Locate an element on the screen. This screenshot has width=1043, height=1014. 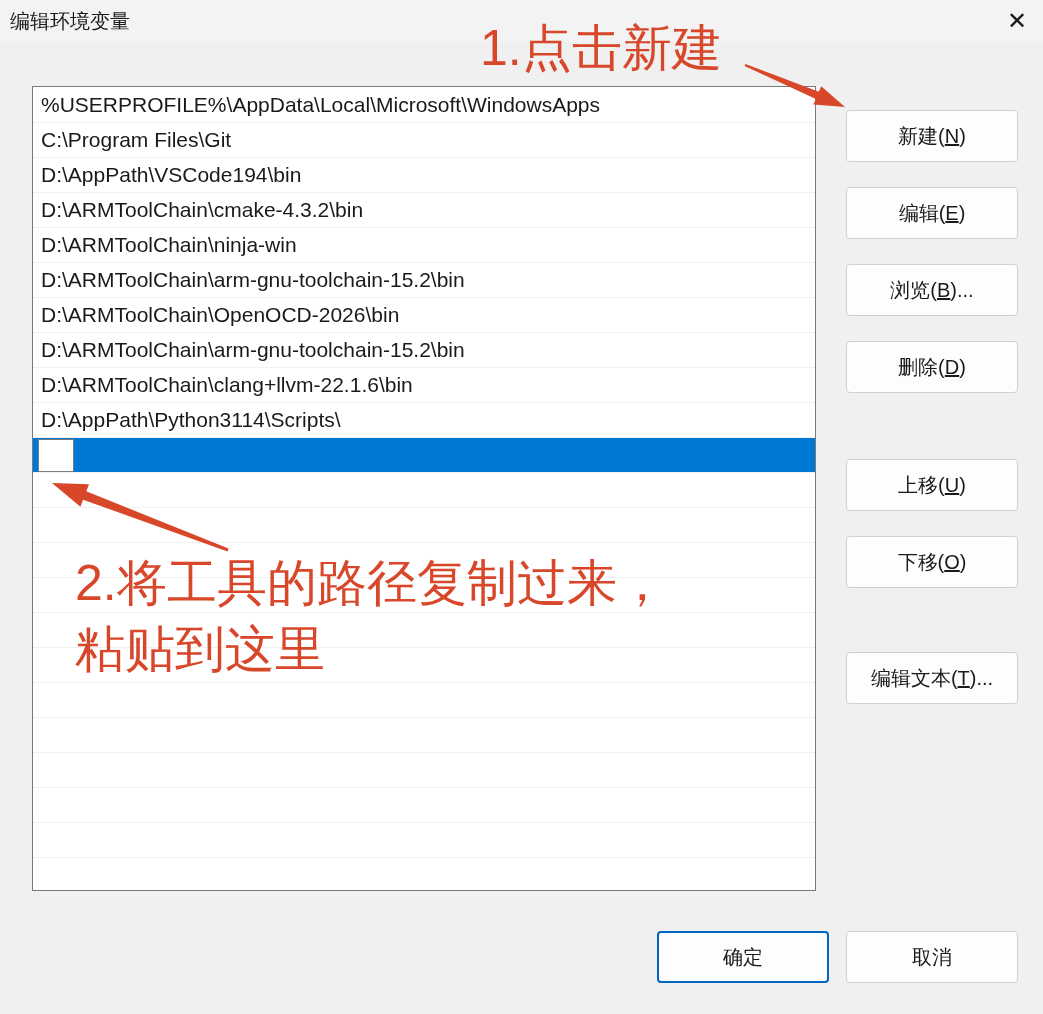
dialog-button: 确定 is located at coordinates (743, 957).